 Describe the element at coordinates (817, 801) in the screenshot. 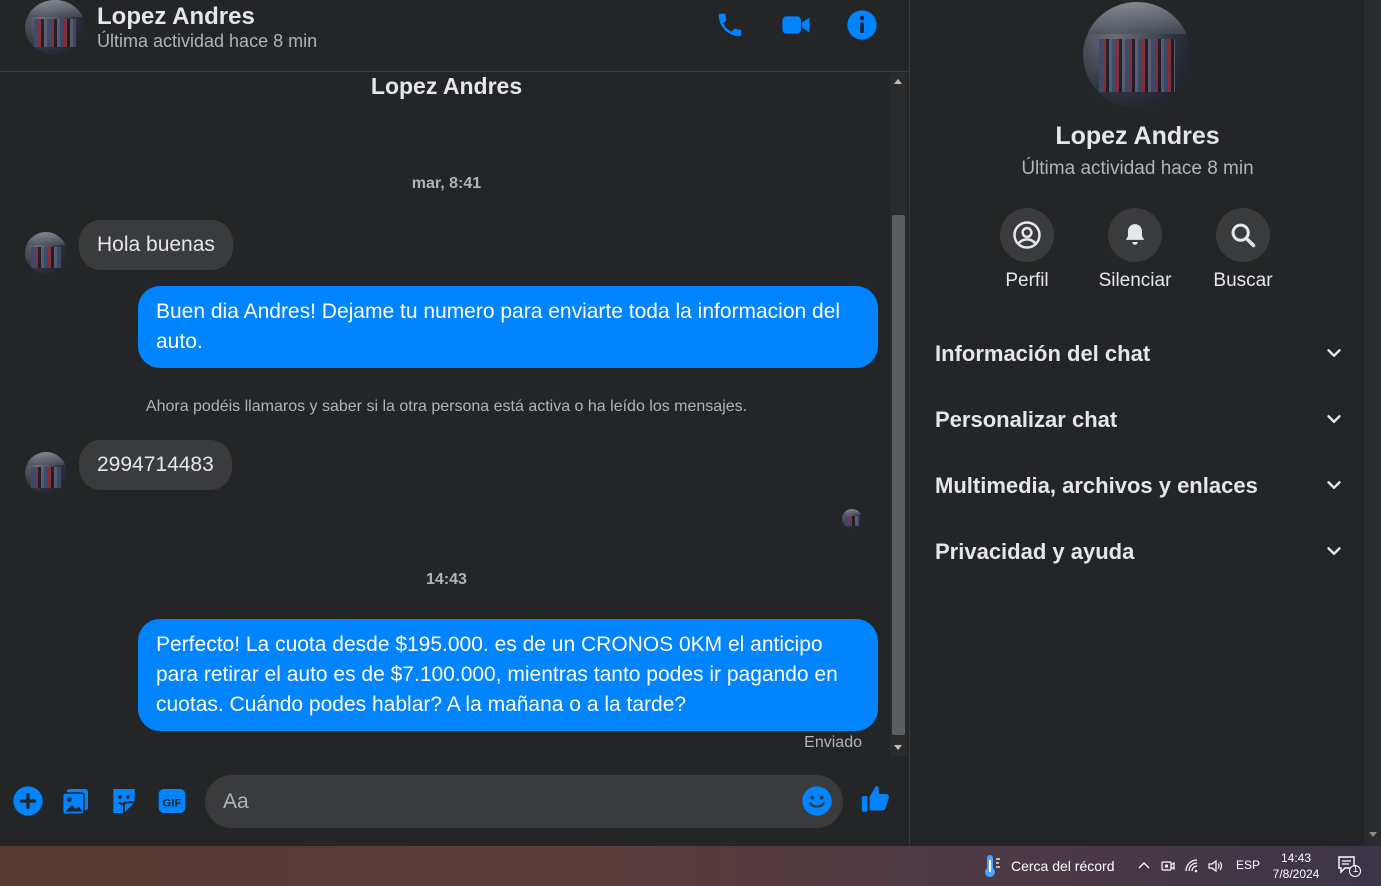

I see `emoji-icon` at that location.